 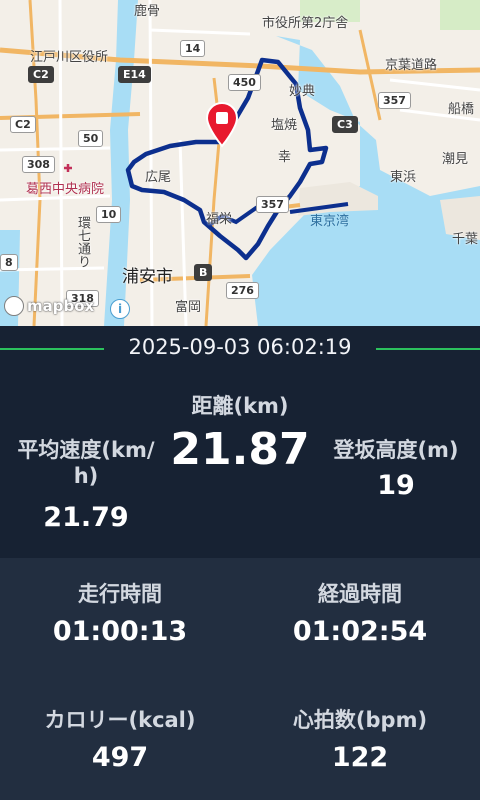 What do you see at coordinates (109, 214) in the screenshot?
I see `route-shield: 10` at bounding box center [109, 214].